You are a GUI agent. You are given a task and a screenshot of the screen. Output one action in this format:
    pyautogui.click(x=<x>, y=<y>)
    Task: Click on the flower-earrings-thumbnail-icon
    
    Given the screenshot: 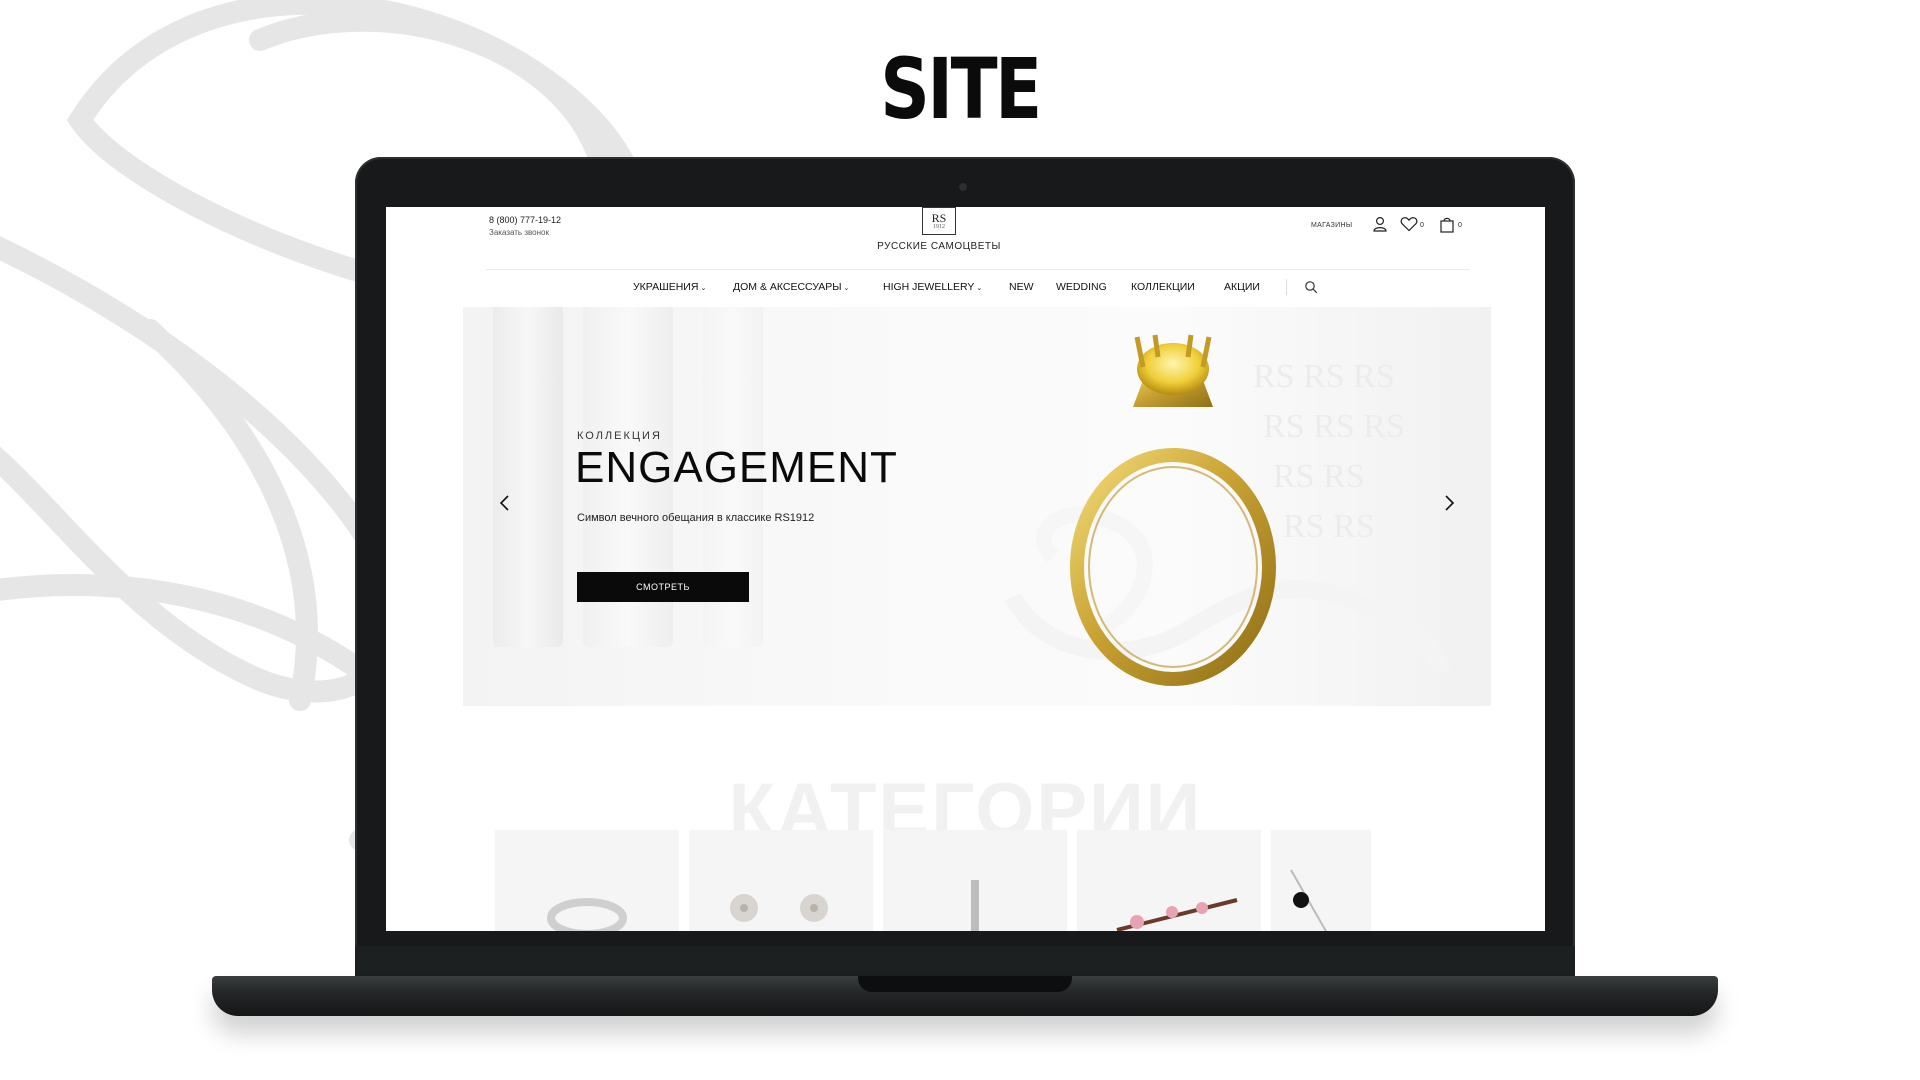 What is the action you would take?
    pyautogui.click(x=779, y=908)
    